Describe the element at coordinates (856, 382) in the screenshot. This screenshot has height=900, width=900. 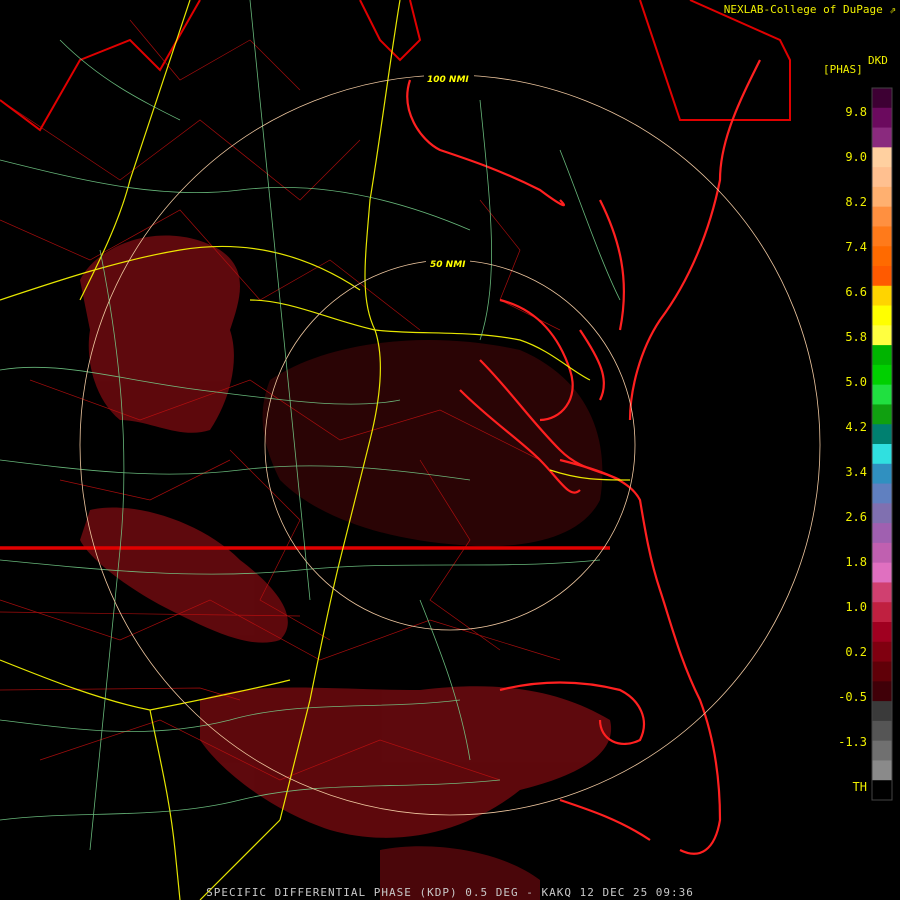
I see `legend-tick-label: 5.0` at that location.